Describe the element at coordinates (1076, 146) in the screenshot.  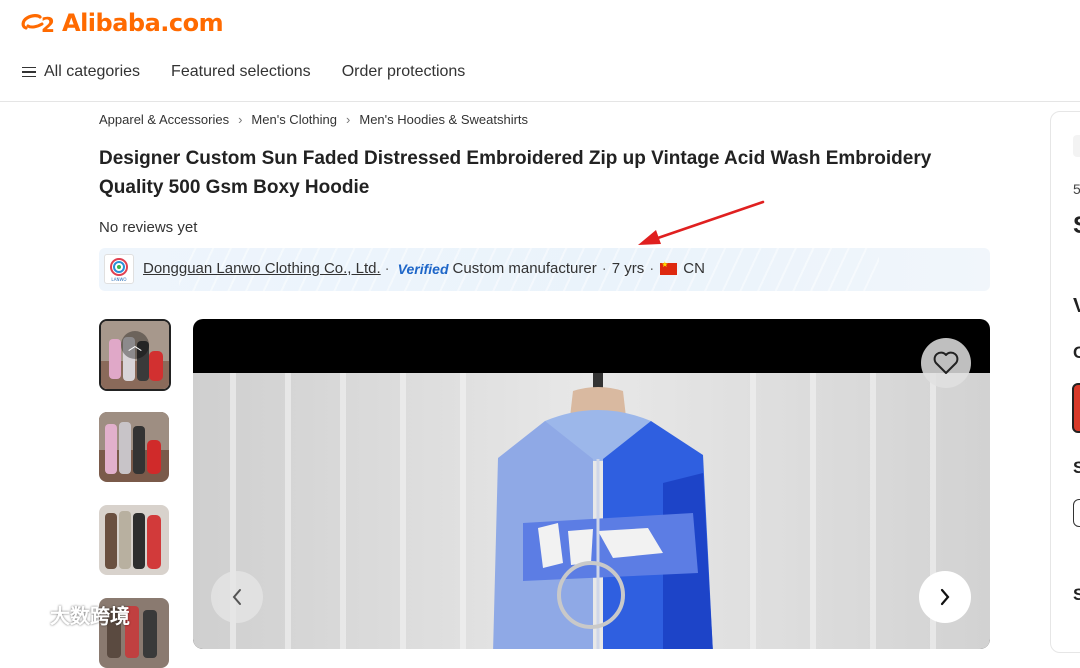
I see `purchase-panel-pill` at that location.